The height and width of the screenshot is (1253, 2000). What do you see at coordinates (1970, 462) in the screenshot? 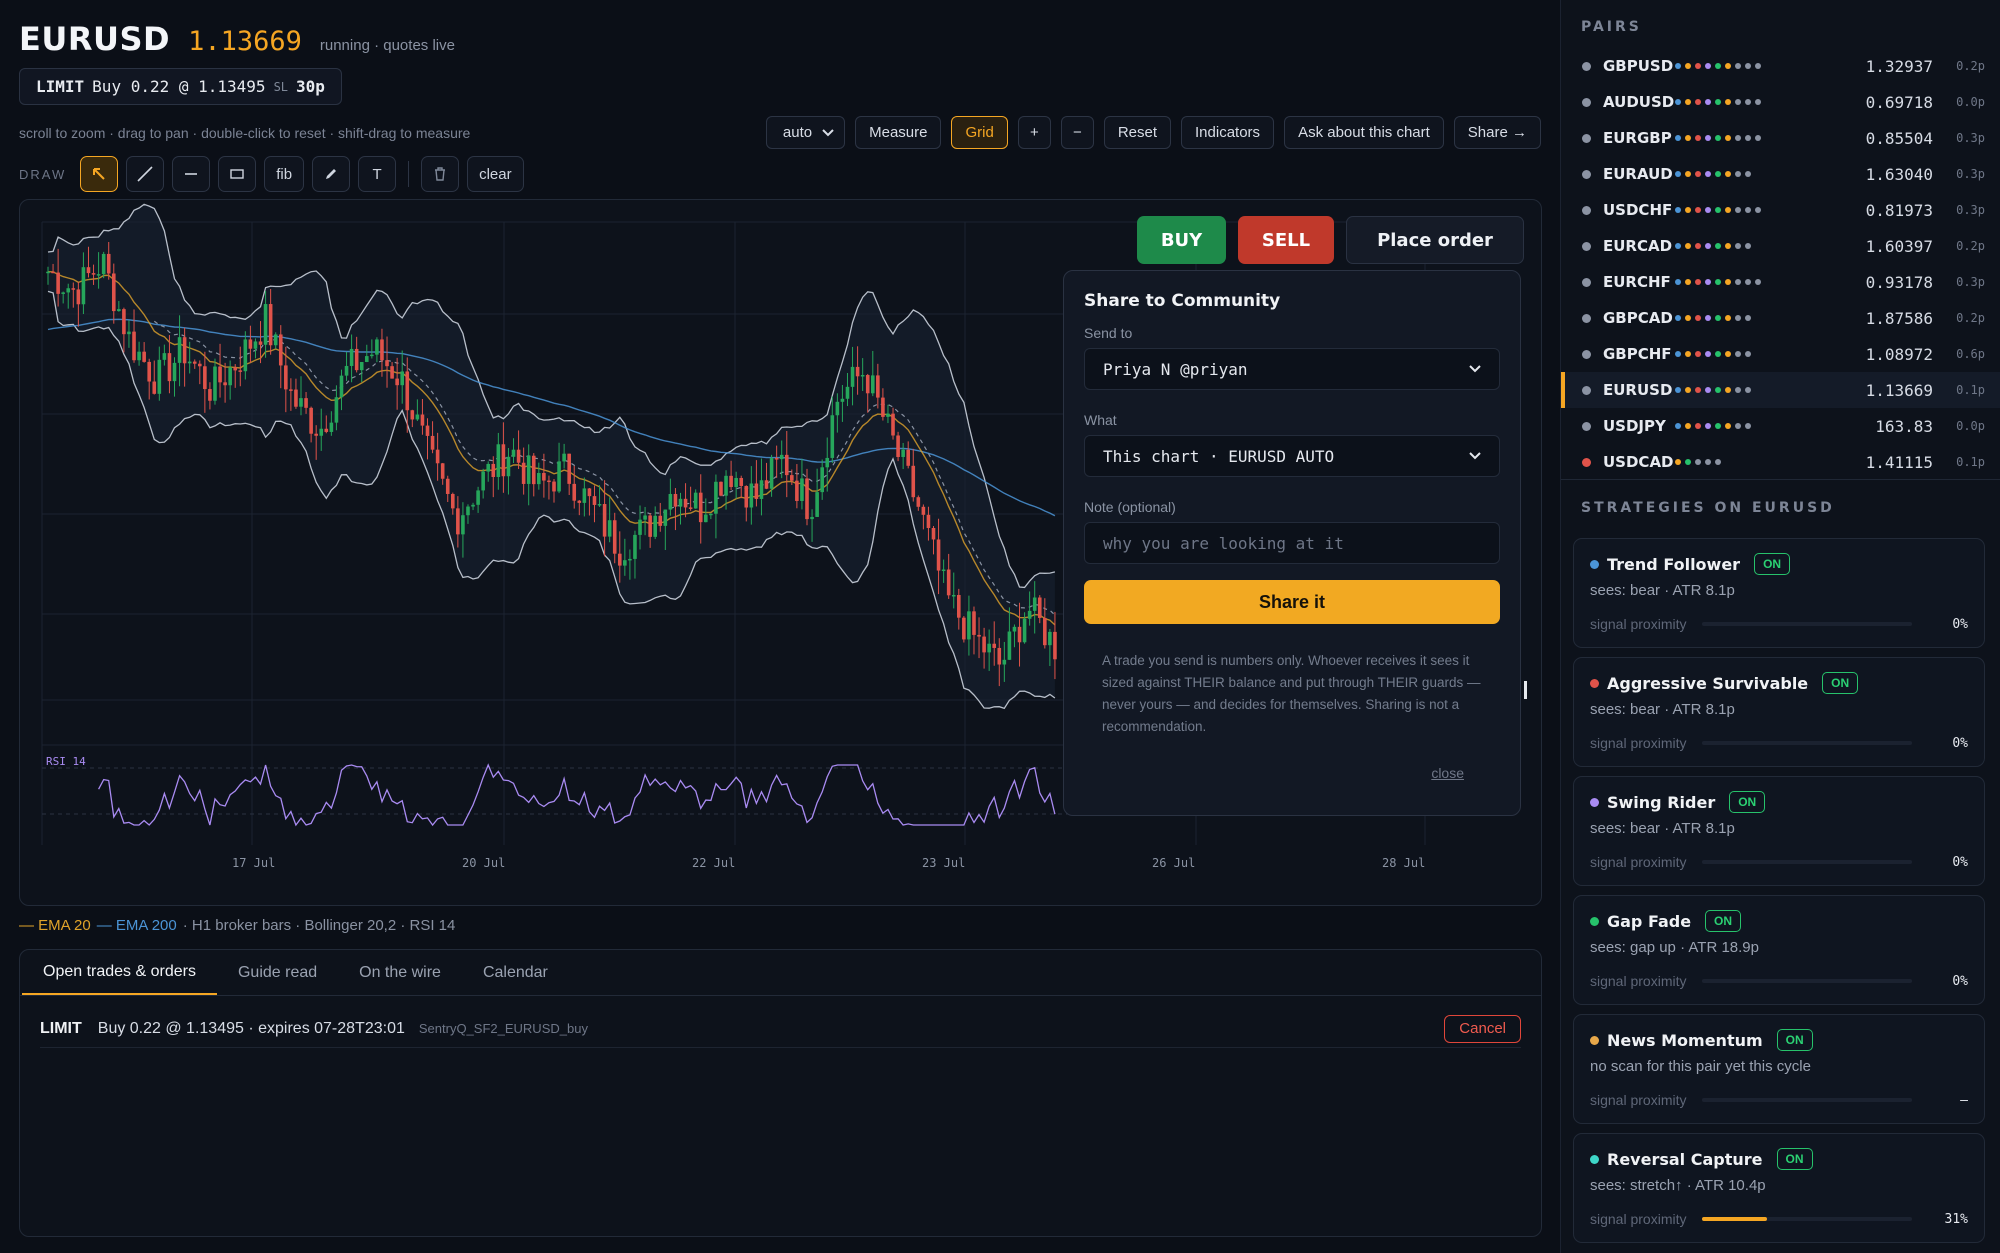
I see `pair-spread: 0.1p` at bounding box center [1970, 462].